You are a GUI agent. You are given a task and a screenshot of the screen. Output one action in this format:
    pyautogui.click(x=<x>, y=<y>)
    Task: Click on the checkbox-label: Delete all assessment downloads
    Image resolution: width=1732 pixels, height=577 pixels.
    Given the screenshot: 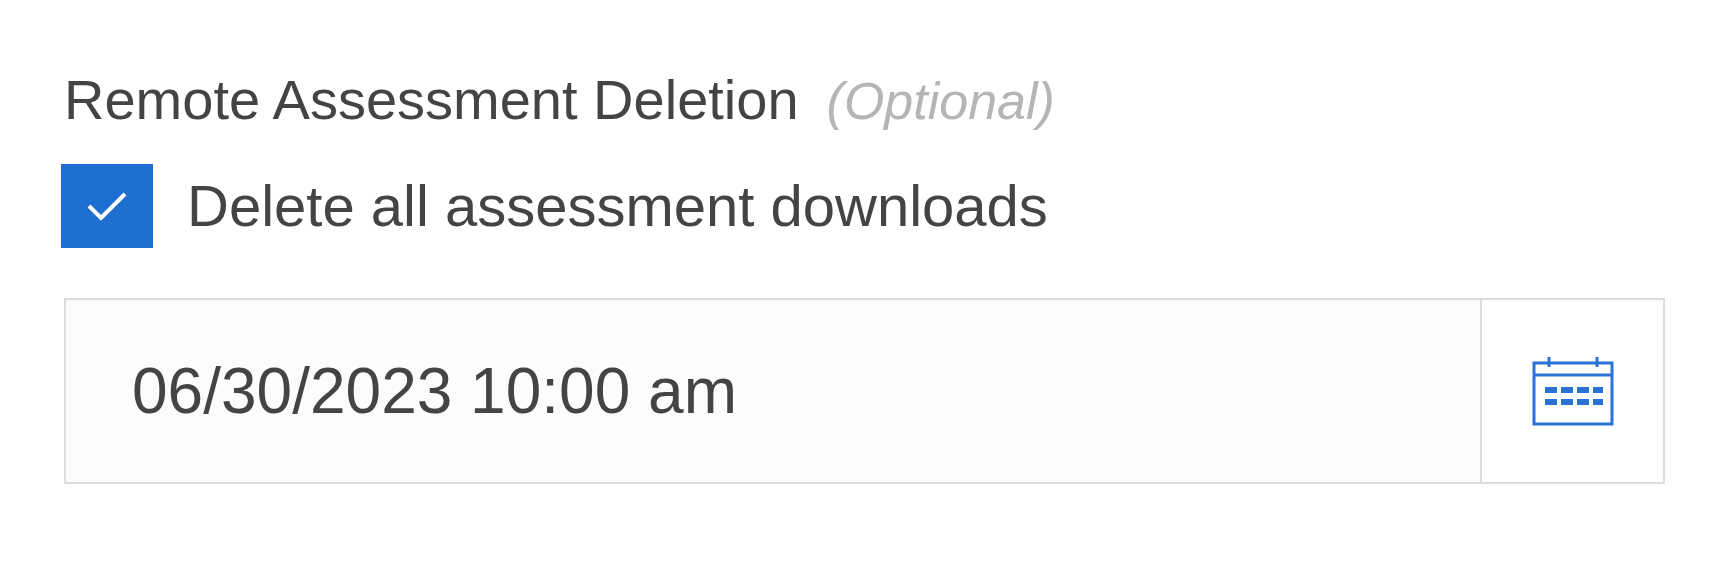 What is the action you would take?
    pyautogui.click(x=617, y=206)
    